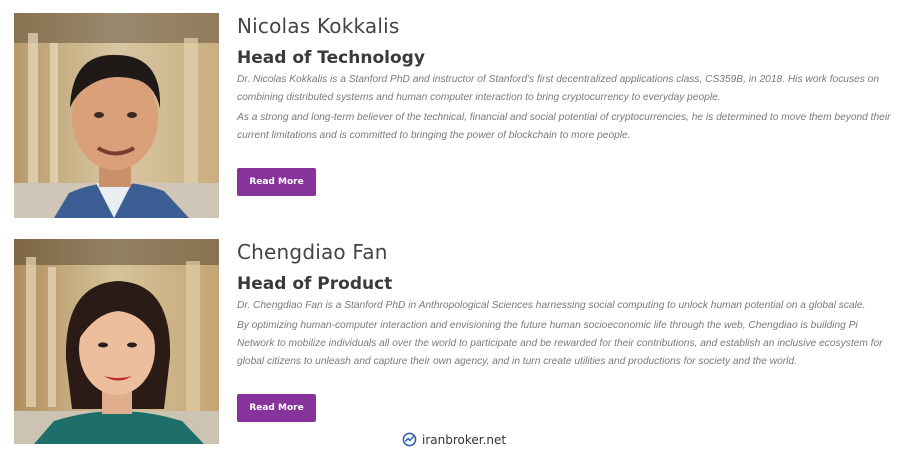 This screenshot has width=900, height=453. I want to click on portrait-woman-image, so click(116, 341).